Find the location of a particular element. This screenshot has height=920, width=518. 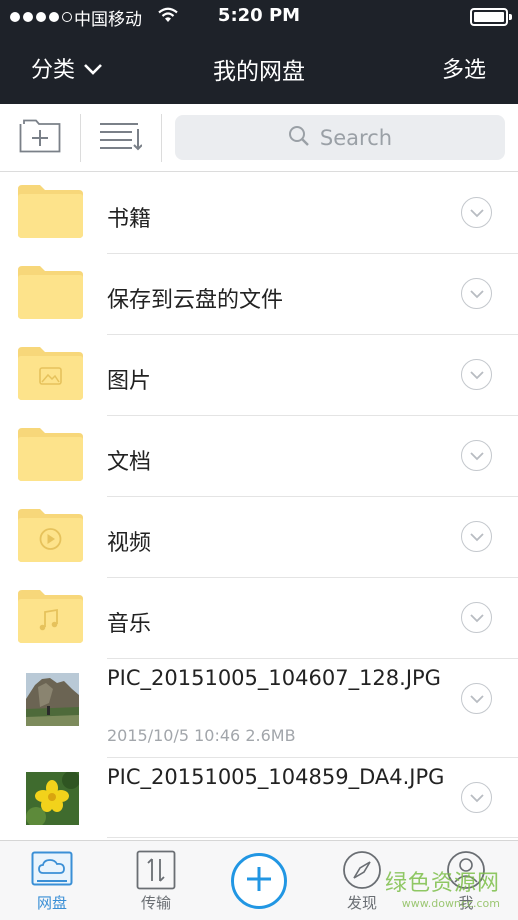

list-item-folder-saved-files: 保存到云盘的文件 is located at coordinates (259, 294).